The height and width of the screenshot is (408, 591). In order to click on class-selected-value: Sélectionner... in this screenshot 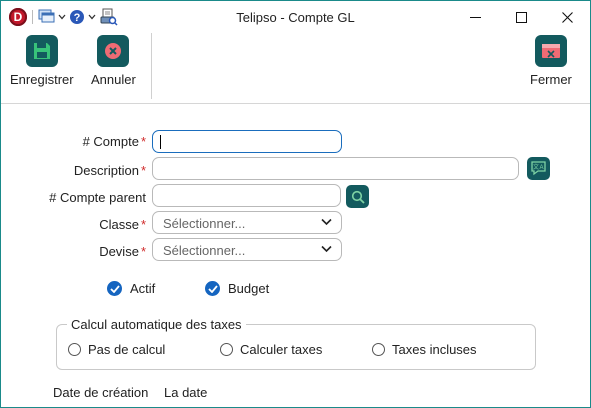, I will do `click(204, 223)`.